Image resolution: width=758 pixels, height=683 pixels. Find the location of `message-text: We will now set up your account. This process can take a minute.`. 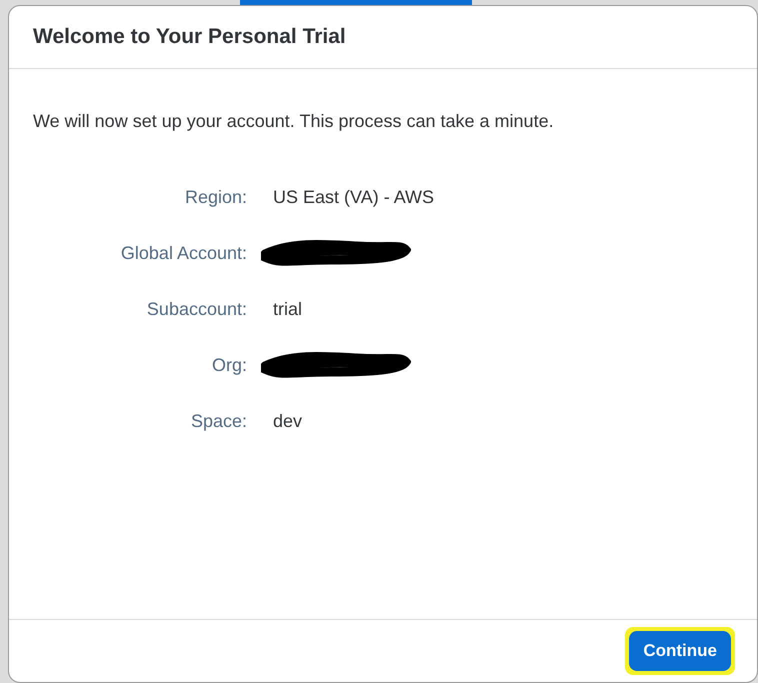

message-text: We will now set up your account. This process can take a minute. is located at coordinates (294, 121).